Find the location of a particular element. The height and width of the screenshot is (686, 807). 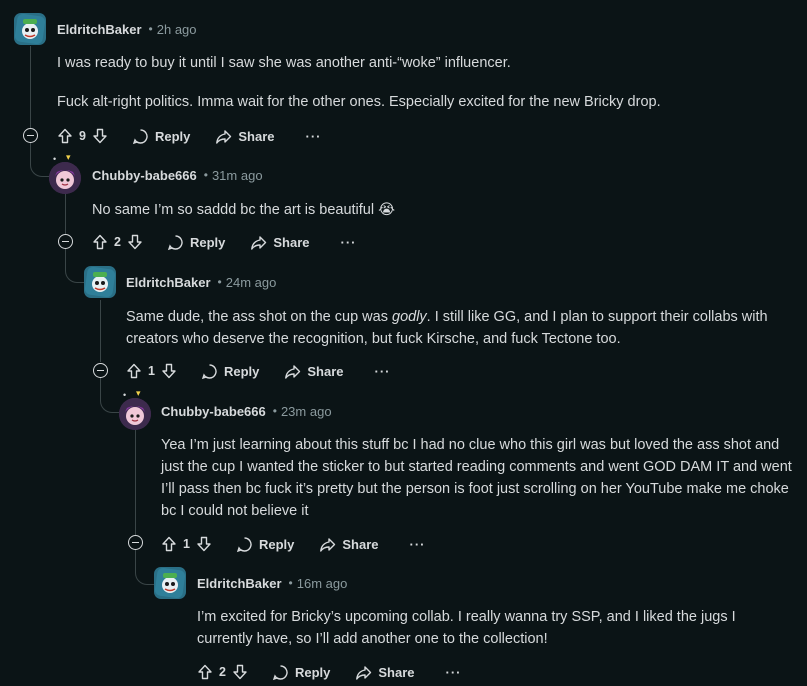

comment-actions: 2 Reply Share ··· is located at coordinates (224, 242).